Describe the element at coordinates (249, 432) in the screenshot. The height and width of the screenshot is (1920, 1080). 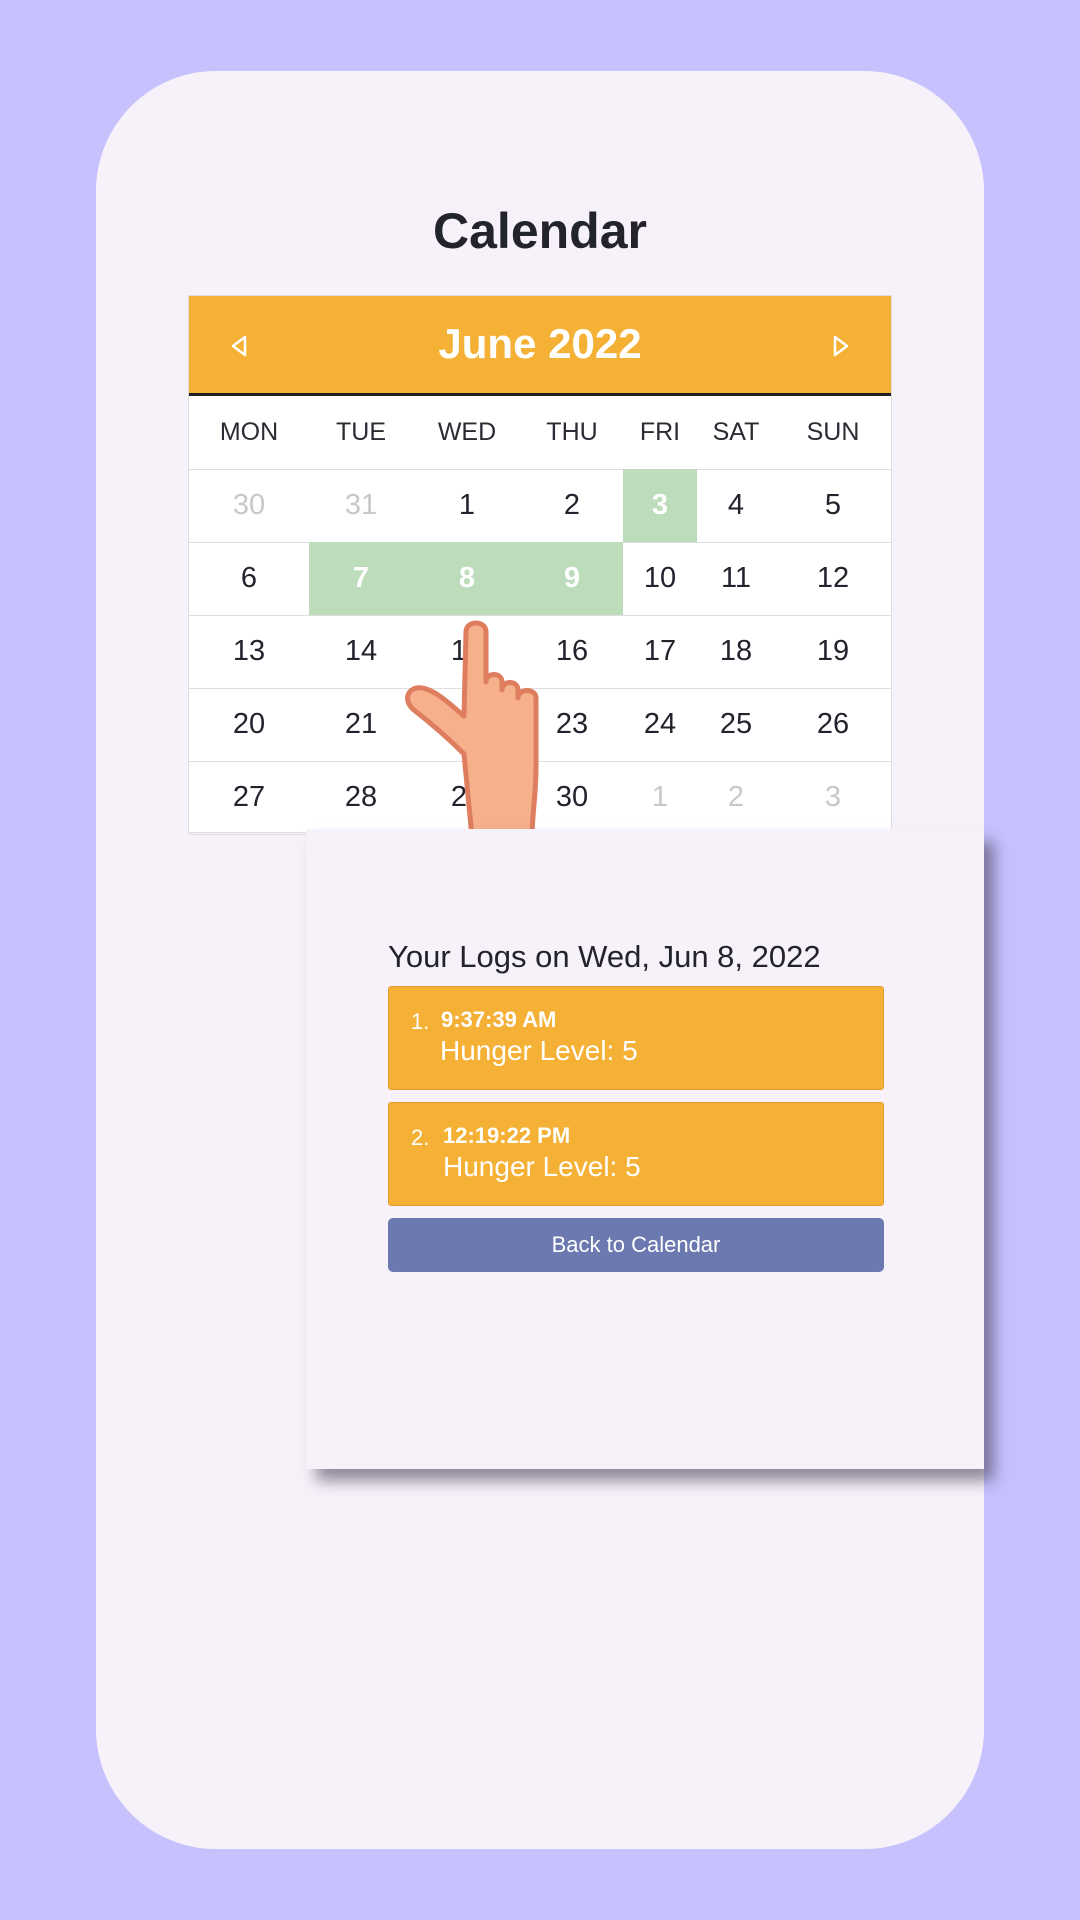
I see `weekday-label: MON` at that location.